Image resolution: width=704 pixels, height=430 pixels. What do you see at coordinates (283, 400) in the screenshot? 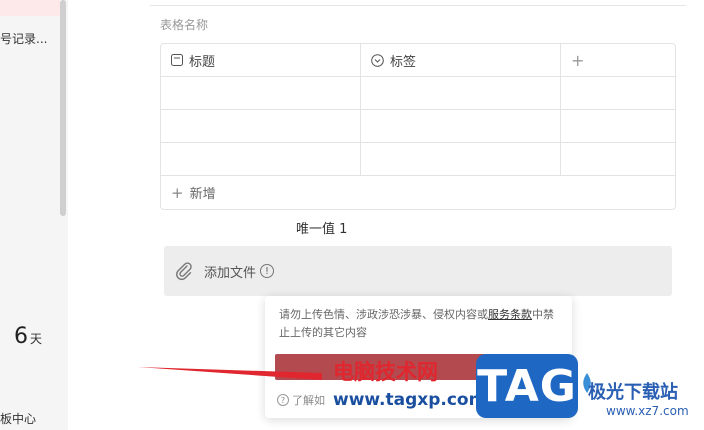
I see `question-icon: ?` at bounding box center [283, 400].